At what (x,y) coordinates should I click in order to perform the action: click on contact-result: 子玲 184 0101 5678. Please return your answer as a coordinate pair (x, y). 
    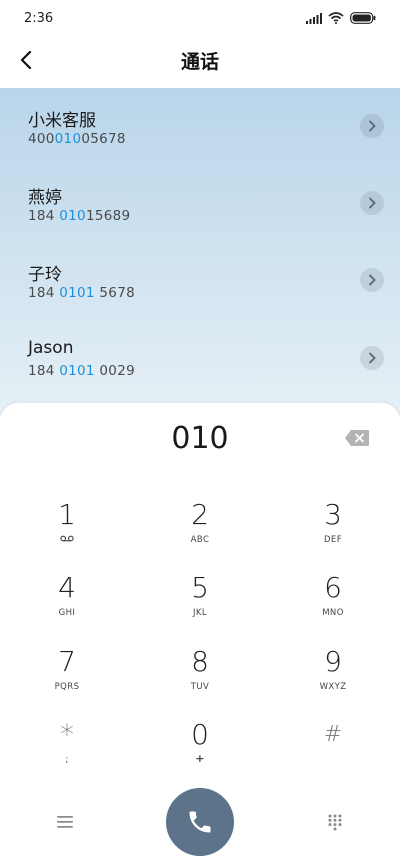
    Looking at the image, I should click on (200, 281).